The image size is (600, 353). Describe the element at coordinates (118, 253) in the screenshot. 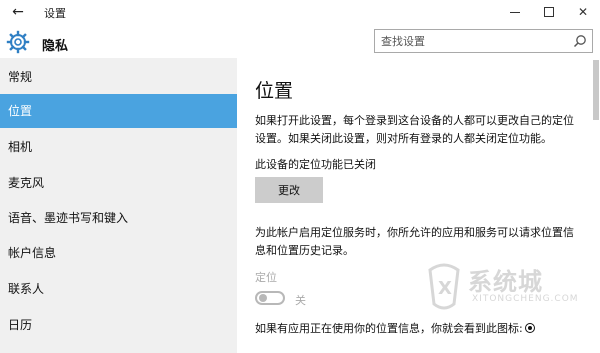

I see `sidebar-item-account-info: 帐户信息` at that location.